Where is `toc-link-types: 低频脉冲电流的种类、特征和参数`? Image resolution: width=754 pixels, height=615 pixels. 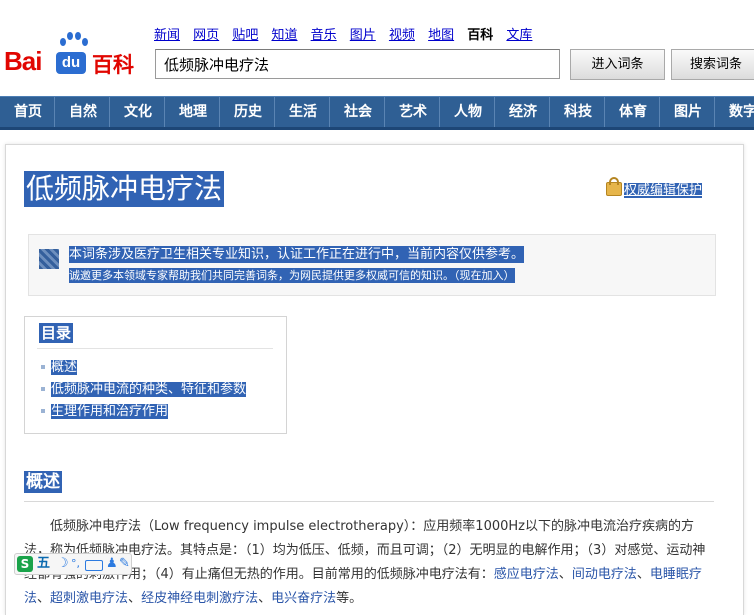 toc-link-types: 低频脉冲电流的种类、特征和参数 is located at coordinates (149, 389).